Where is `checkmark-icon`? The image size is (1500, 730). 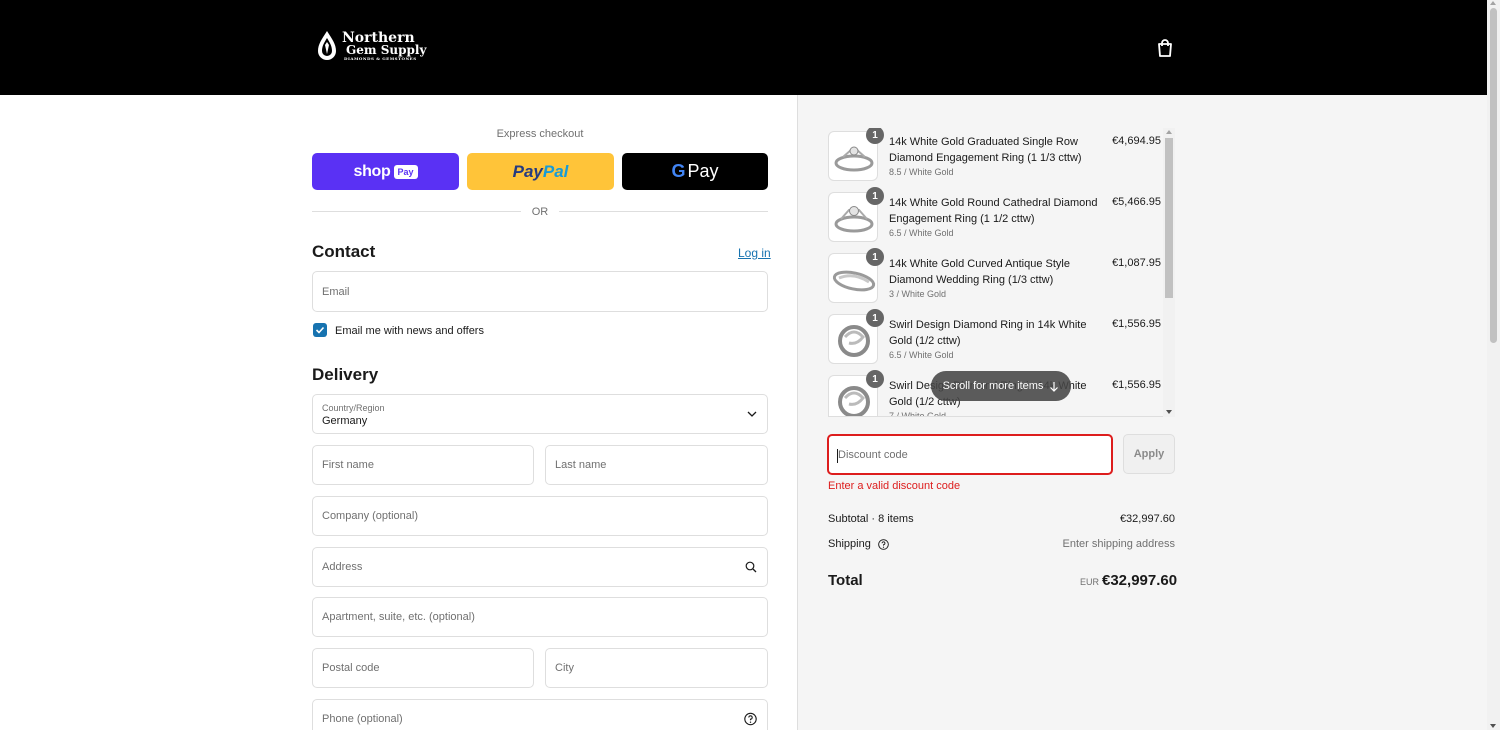
checkmark-icon is located at coordinates (320, 330).